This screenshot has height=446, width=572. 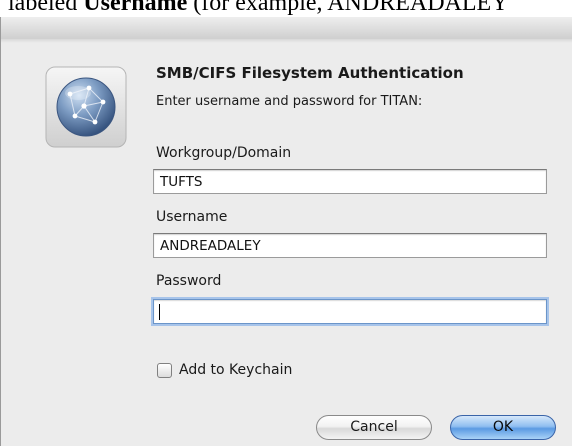 What do you see at coordinates (86, 107) in the screenshot?
I see `network-globe-icon` at bounding box center [86, 107].